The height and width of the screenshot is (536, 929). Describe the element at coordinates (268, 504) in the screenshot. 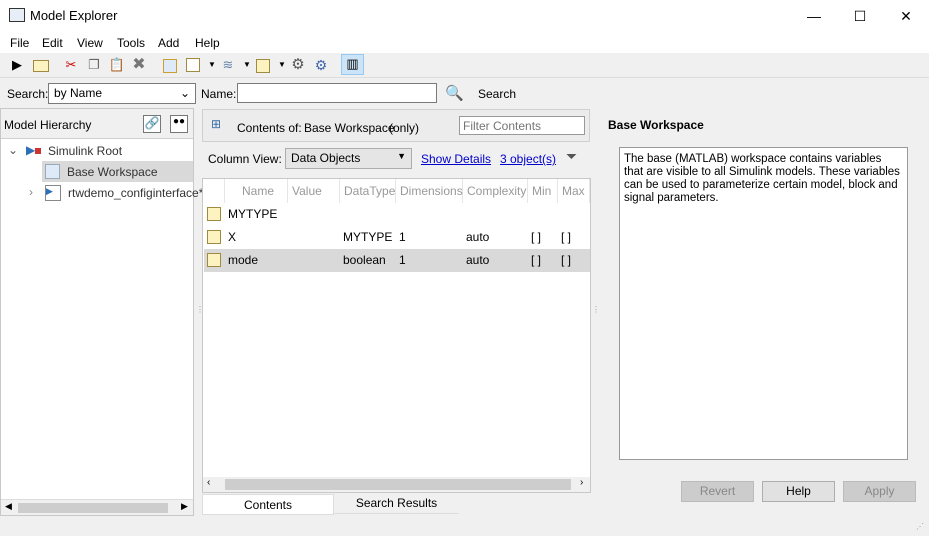

I see `tab-contents: Contents` at that location.